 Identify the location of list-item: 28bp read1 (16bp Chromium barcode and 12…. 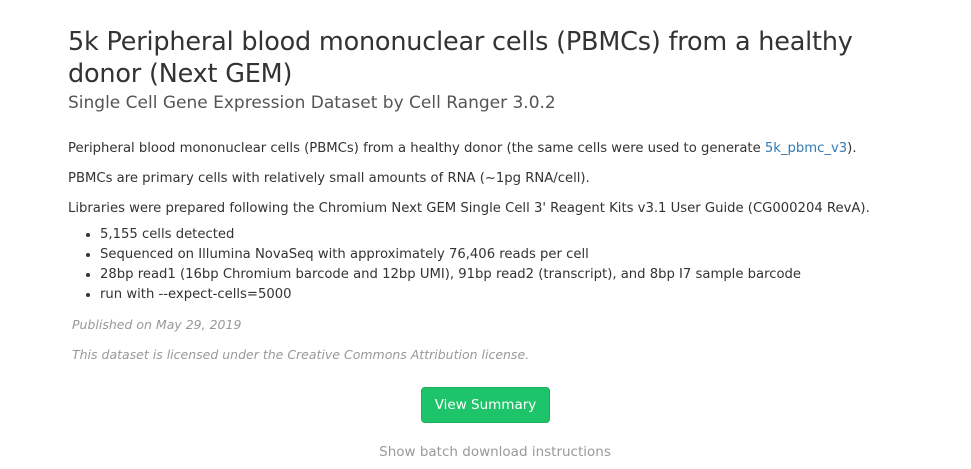
(524, 275).